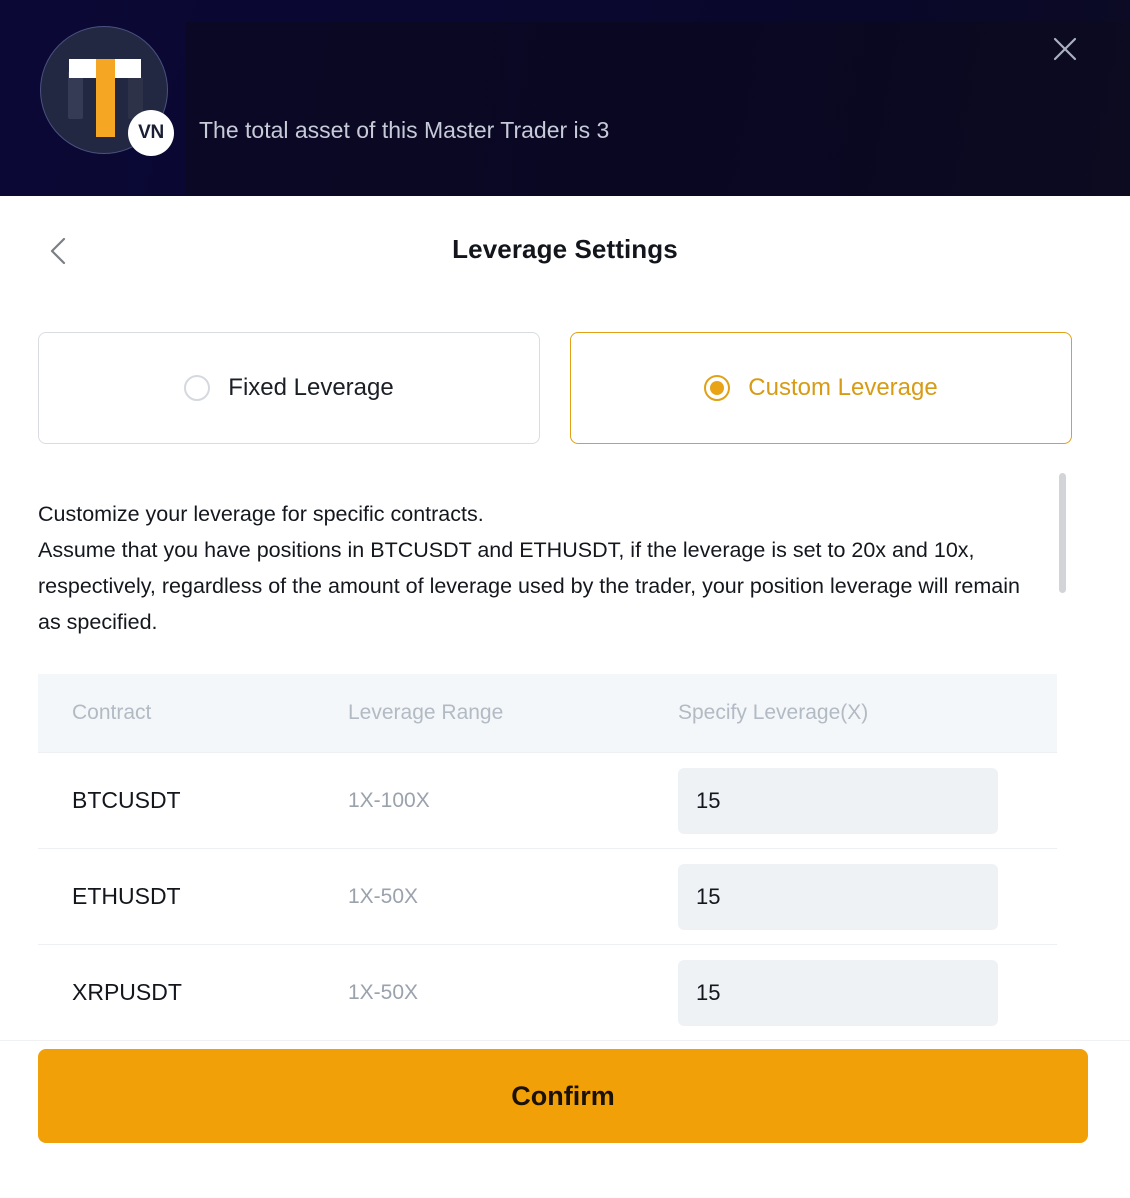  Describe the element at coordinates (843, 387) in the screenshot. I see `mode-label-custom: Custom Leverage` at that location.